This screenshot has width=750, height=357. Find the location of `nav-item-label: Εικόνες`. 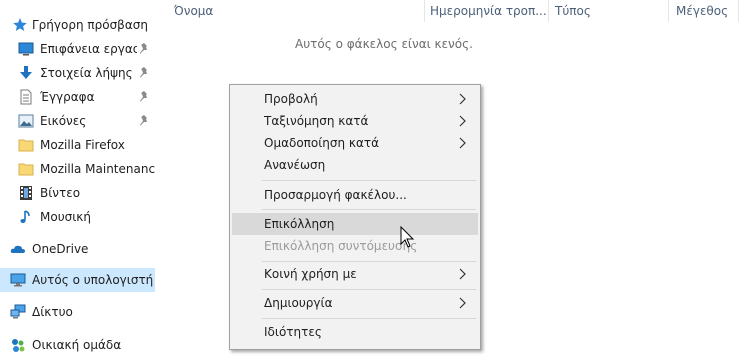

nav-item-label: Εικόνες is located at coordinates (63, 121).